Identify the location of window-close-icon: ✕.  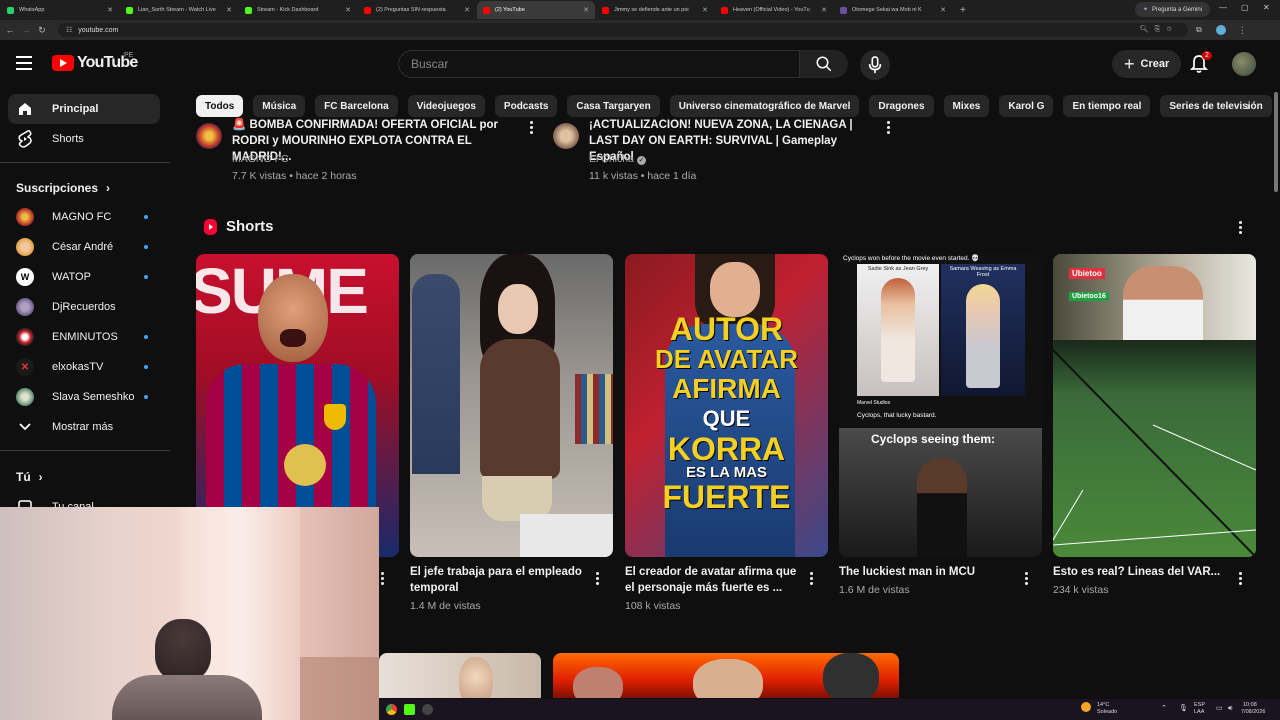
(1266, 7).